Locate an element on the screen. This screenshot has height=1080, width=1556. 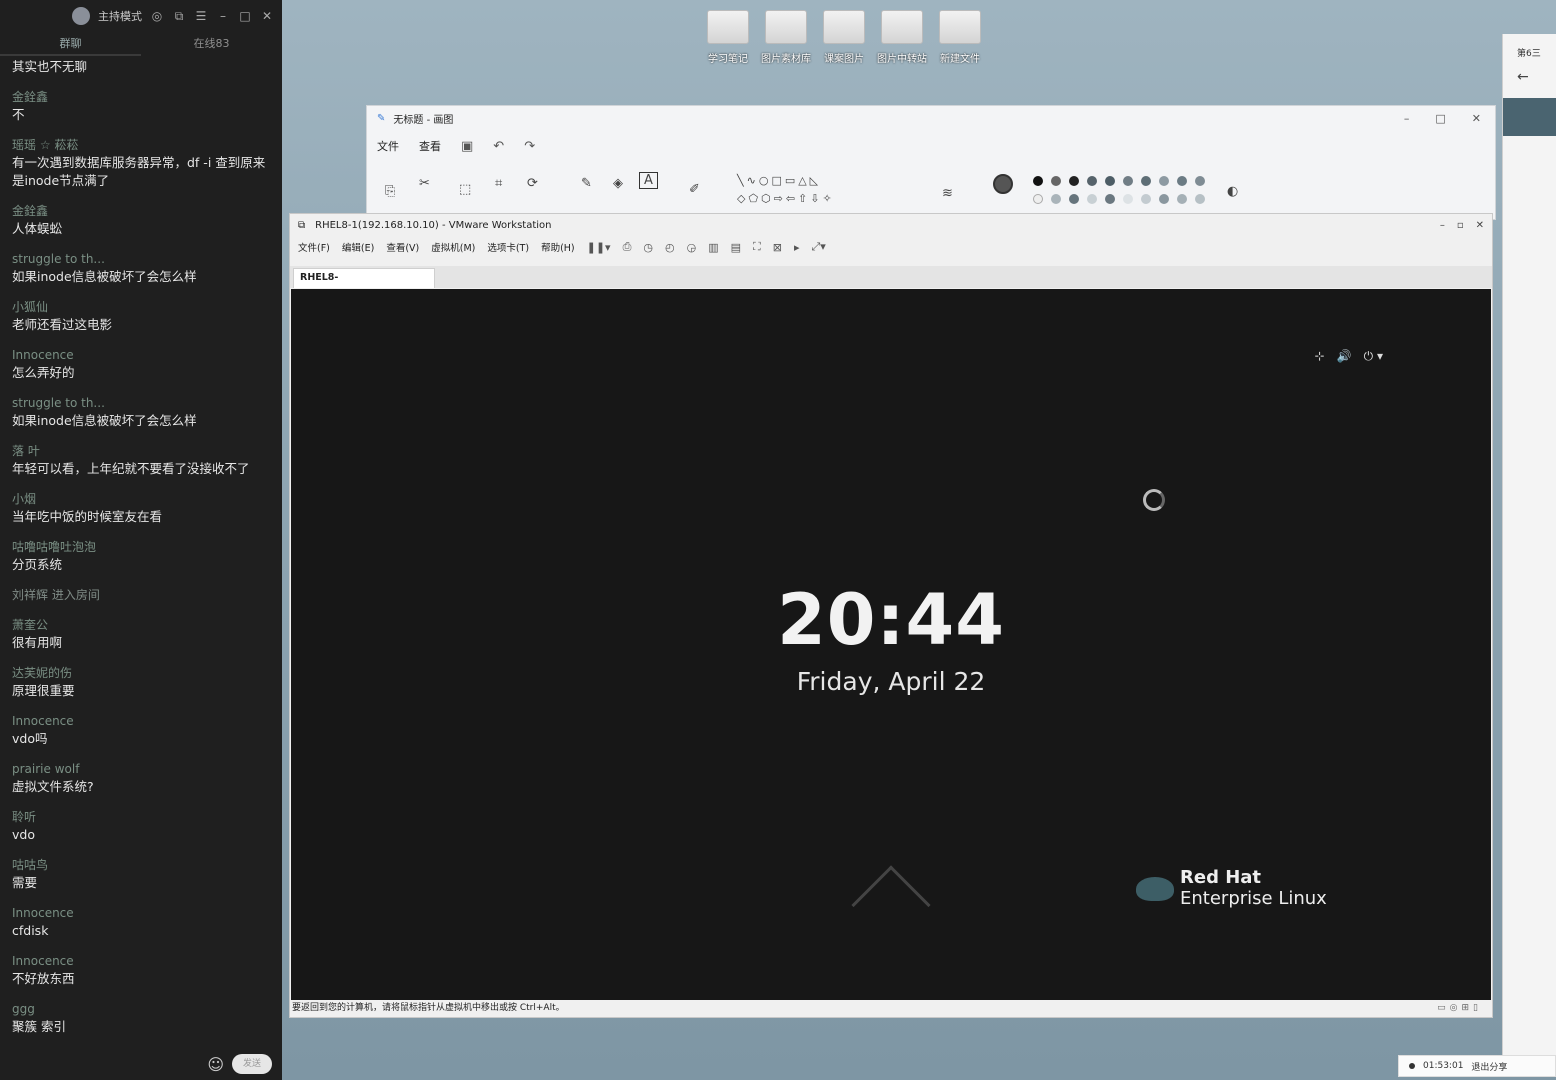
fill-icon: ◈ is located at coordinates (618, 183).